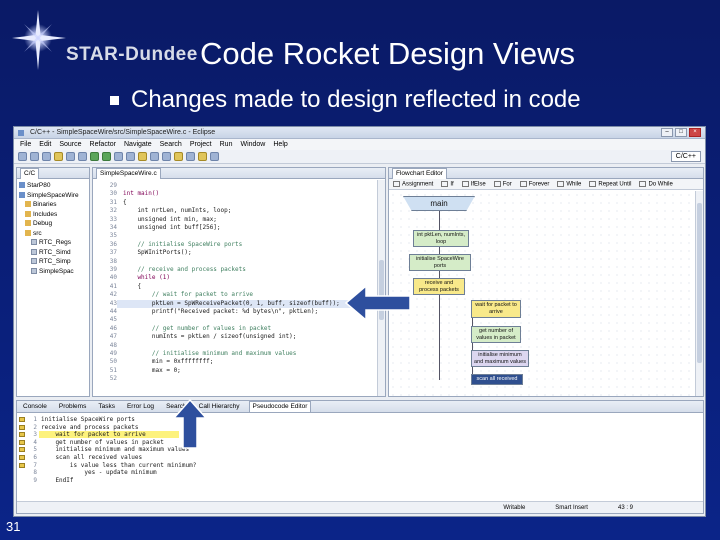 Image resolution: width=720 pixels, height=540 pixels. Describe the element at coordinates (113, 219) in the screenshot. I see `line-number: 33` at that location.